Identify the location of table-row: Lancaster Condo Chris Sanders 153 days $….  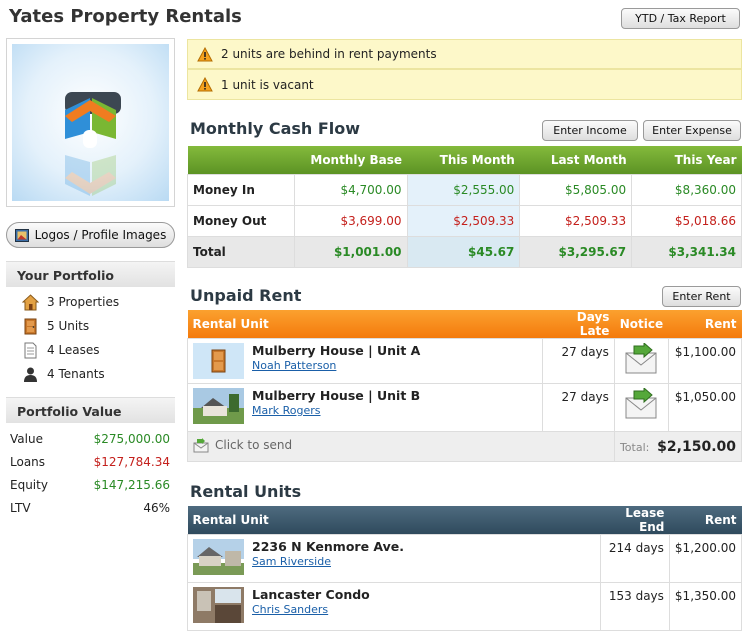
(465, 606).